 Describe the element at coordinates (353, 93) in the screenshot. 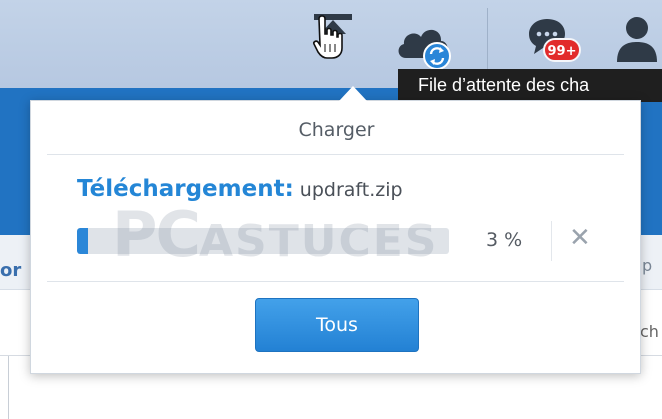

I see `popover-caret` at that location.